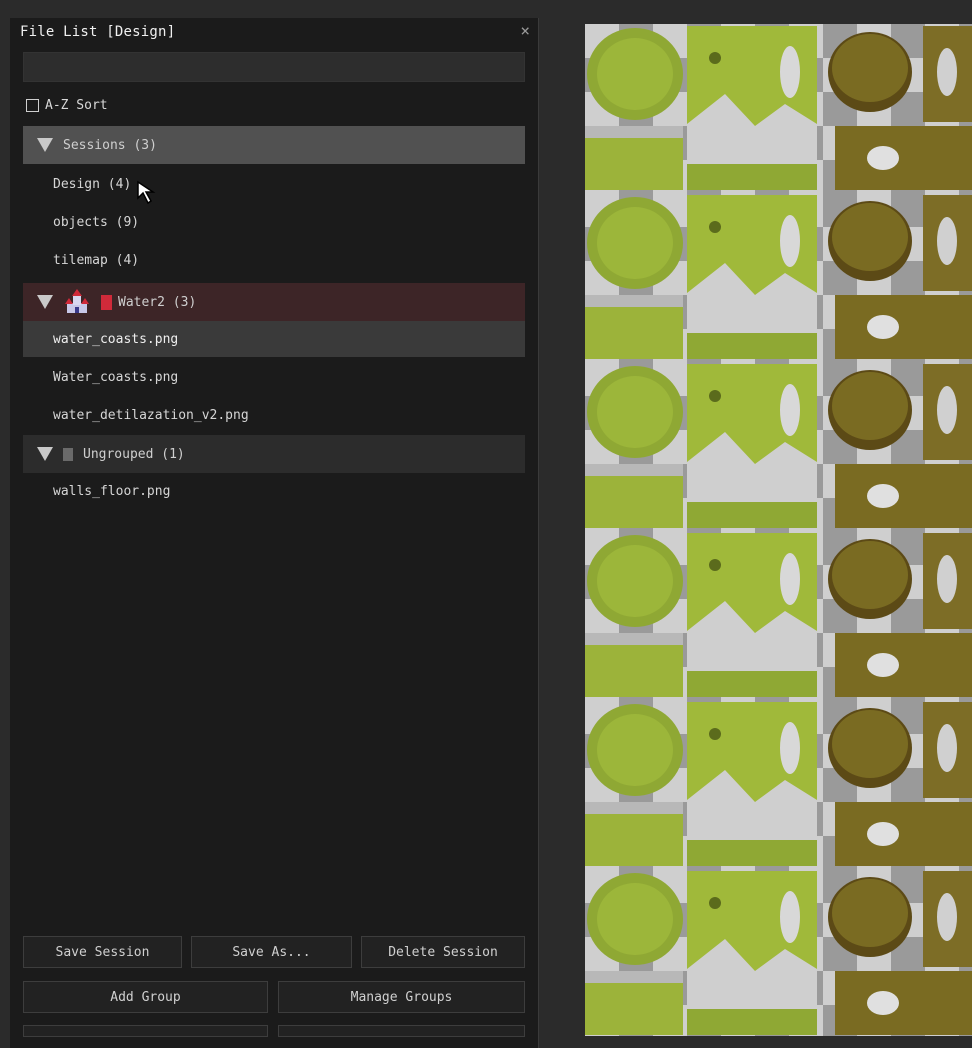 This screenshot has height=1048, width=972. What do you see at coordinates (274, 184) in the screenshot?
I see `session-item-design: Design (4)` at bounding box center [274, 184].